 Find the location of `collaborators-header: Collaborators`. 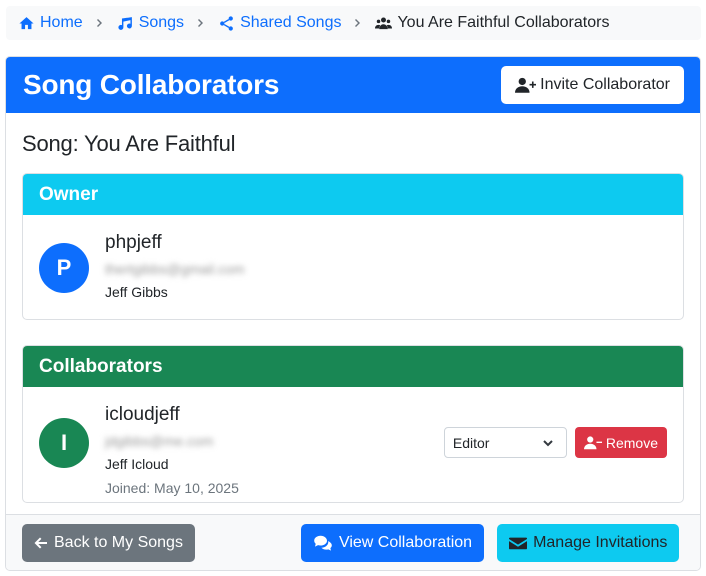

collaborators-header: Collaborators is located at coordinates (353, 366).